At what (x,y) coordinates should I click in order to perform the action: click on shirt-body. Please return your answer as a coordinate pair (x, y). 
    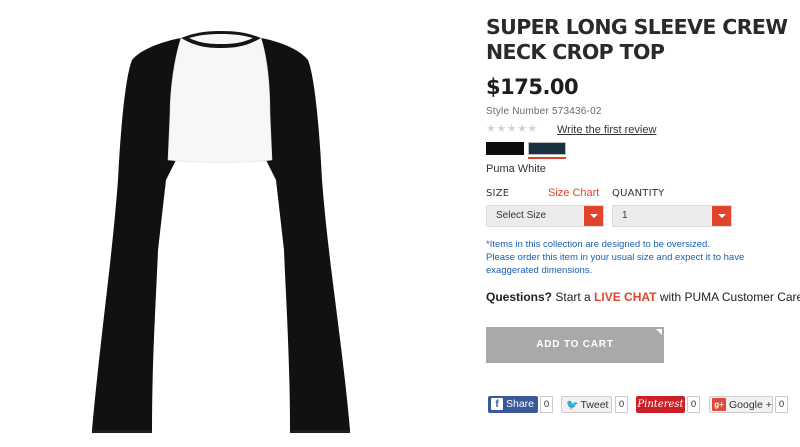
    Looking at the image, I should click on (220, 100).